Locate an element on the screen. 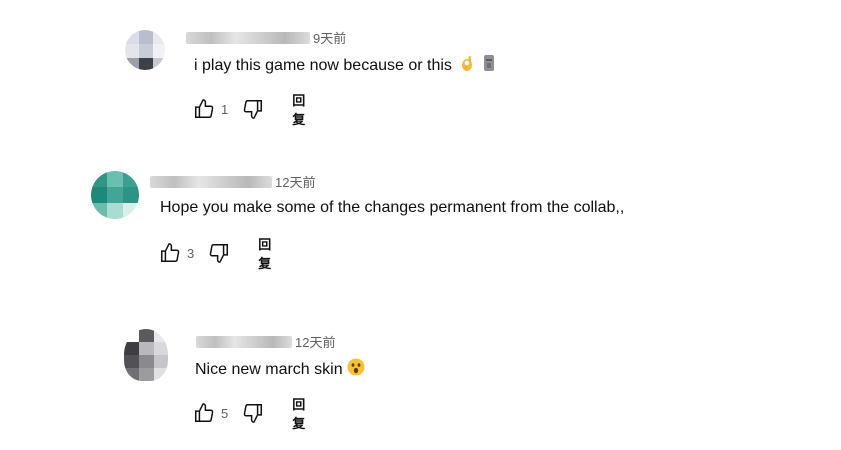 This screenshot has height=450, width=841. like-count: 3 is located at coordinates (191, 253).